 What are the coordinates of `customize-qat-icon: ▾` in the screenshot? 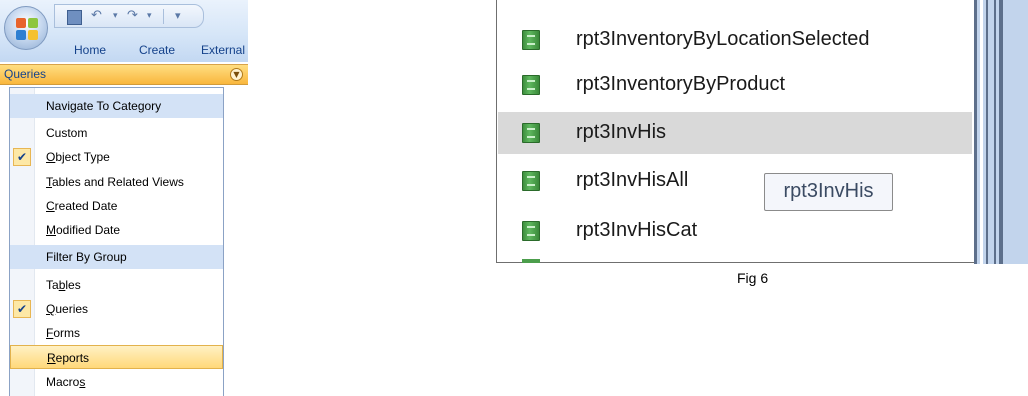 It's located at (178, 16).